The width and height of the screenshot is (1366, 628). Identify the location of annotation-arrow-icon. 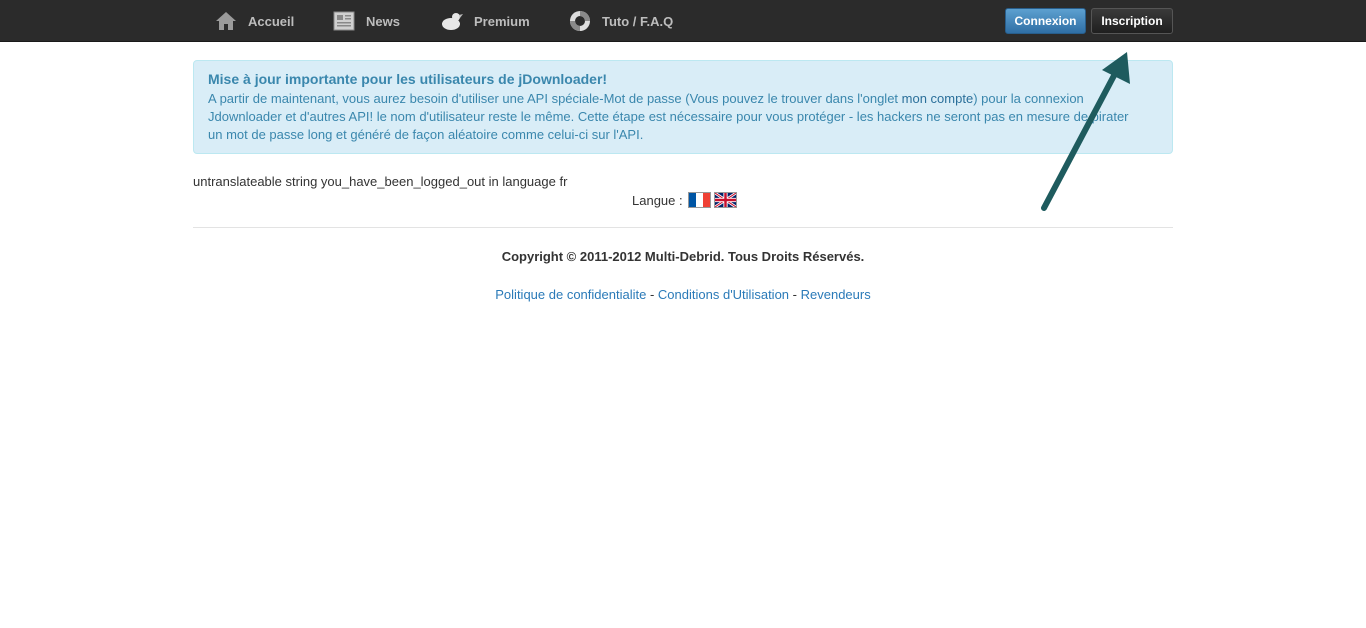
(1085, 131).